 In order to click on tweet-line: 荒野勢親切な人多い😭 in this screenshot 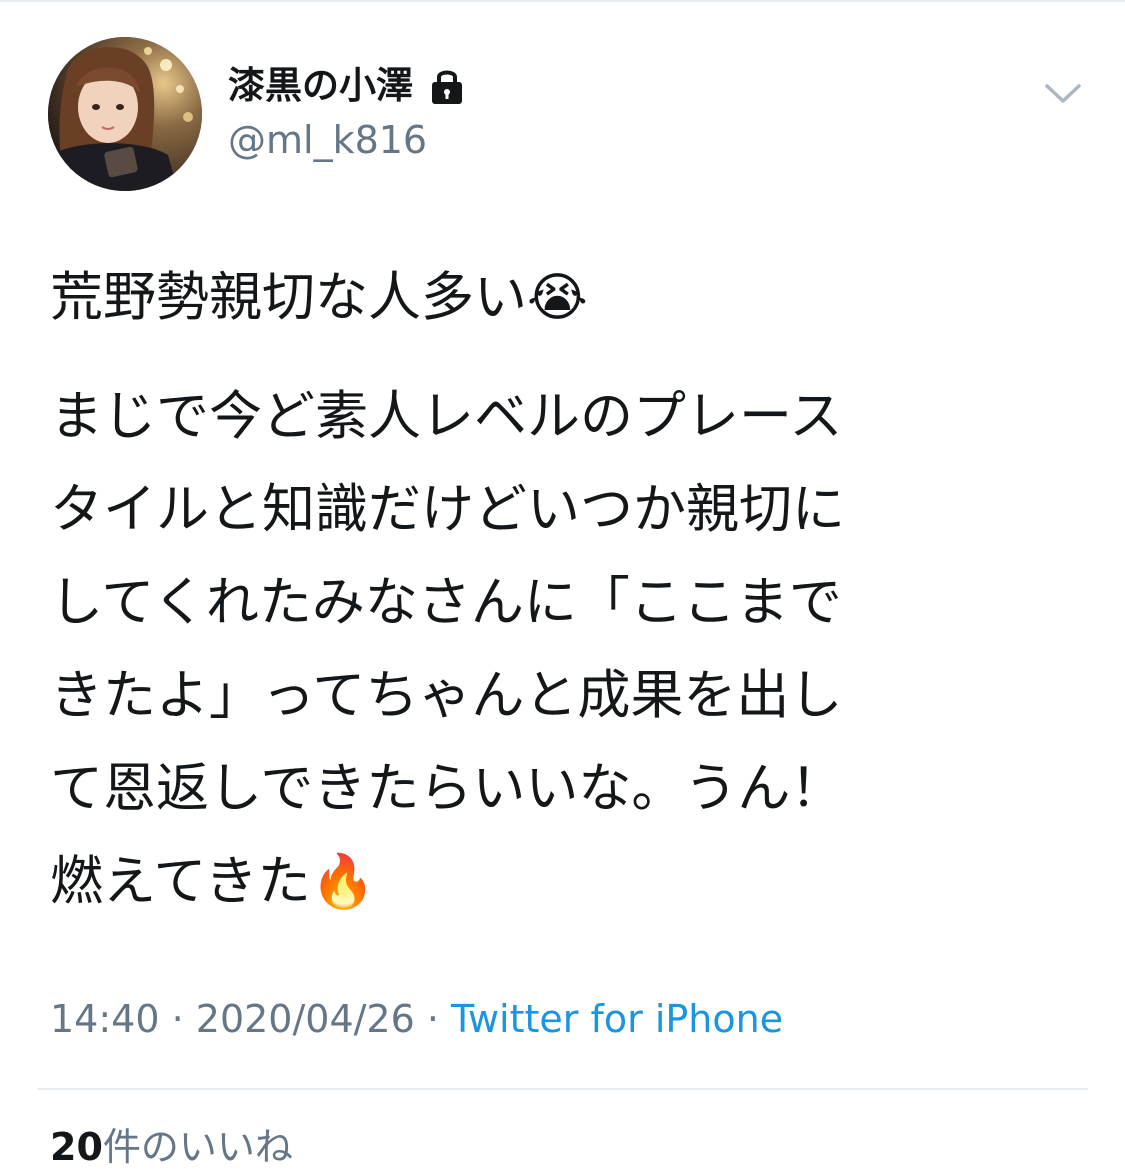, I will do `click(552, 298)`.